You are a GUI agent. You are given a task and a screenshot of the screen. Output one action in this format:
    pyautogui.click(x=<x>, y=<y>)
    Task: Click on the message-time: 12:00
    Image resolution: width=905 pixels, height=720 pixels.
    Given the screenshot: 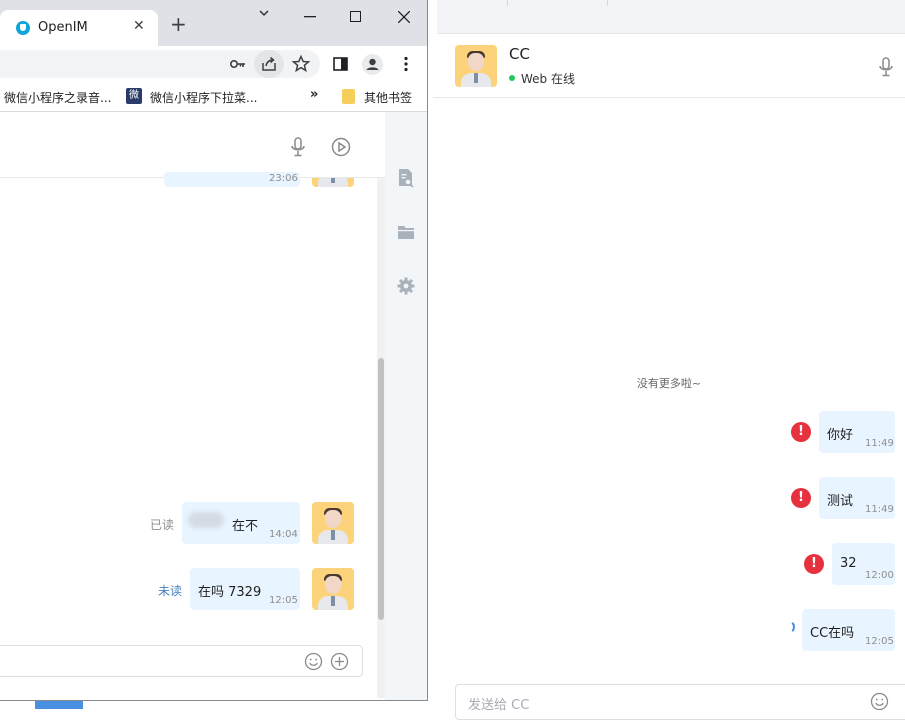 What is the action you would take?
    pyautogui.click(x=879, y=575)
    